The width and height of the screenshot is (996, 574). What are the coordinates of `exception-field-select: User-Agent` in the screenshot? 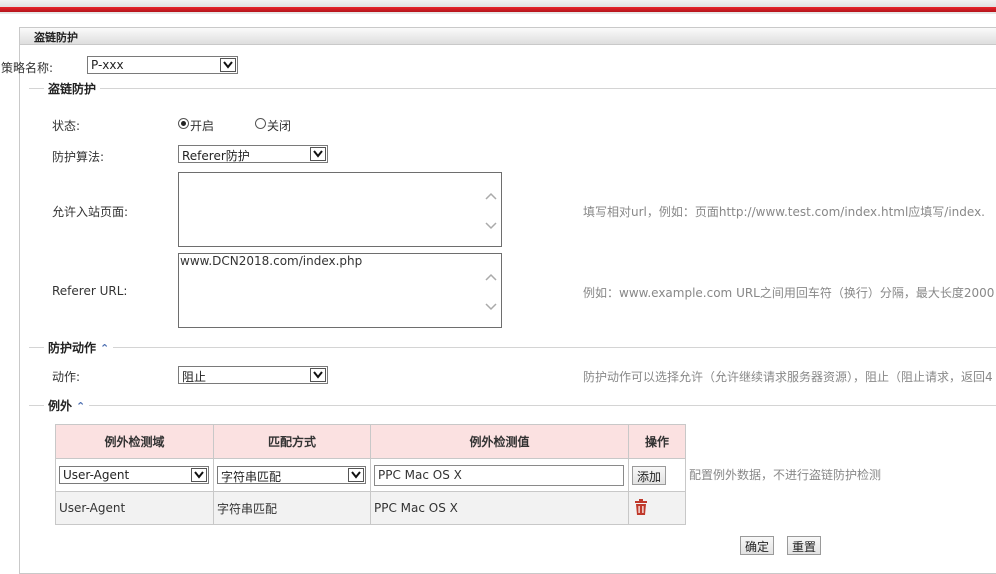 It's located at (134, 475).